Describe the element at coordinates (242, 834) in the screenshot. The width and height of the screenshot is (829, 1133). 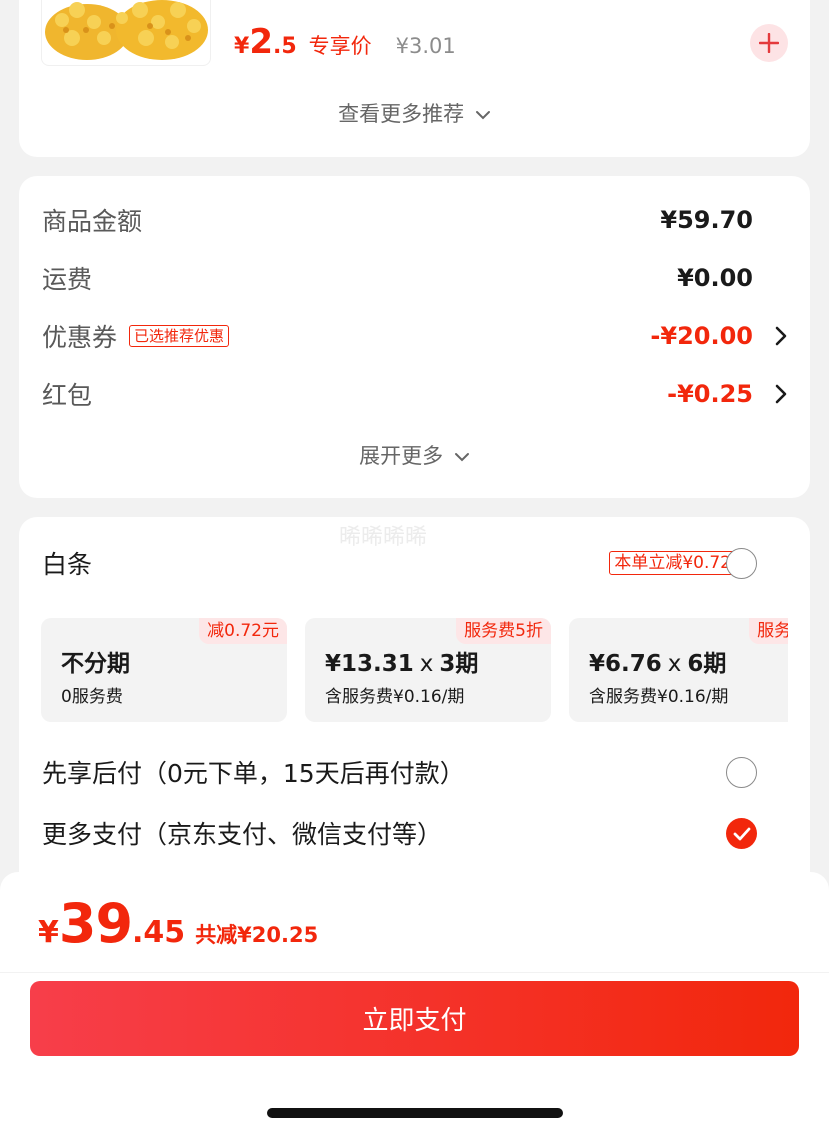
I see `more-payment-label: 更多支付（京东支付、微信支付等）` at that location.